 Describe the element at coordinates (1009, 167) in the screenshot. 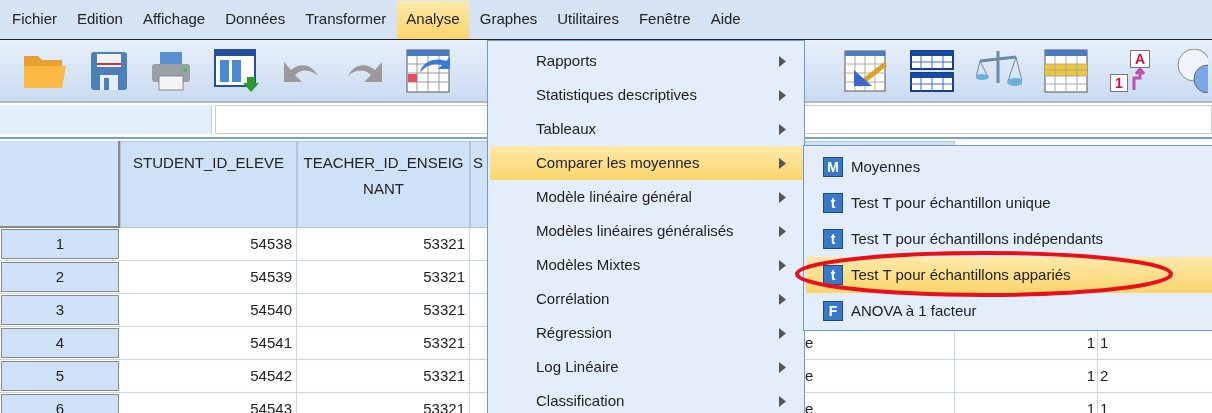

I see `menu-item: M Moyennes` at that location.